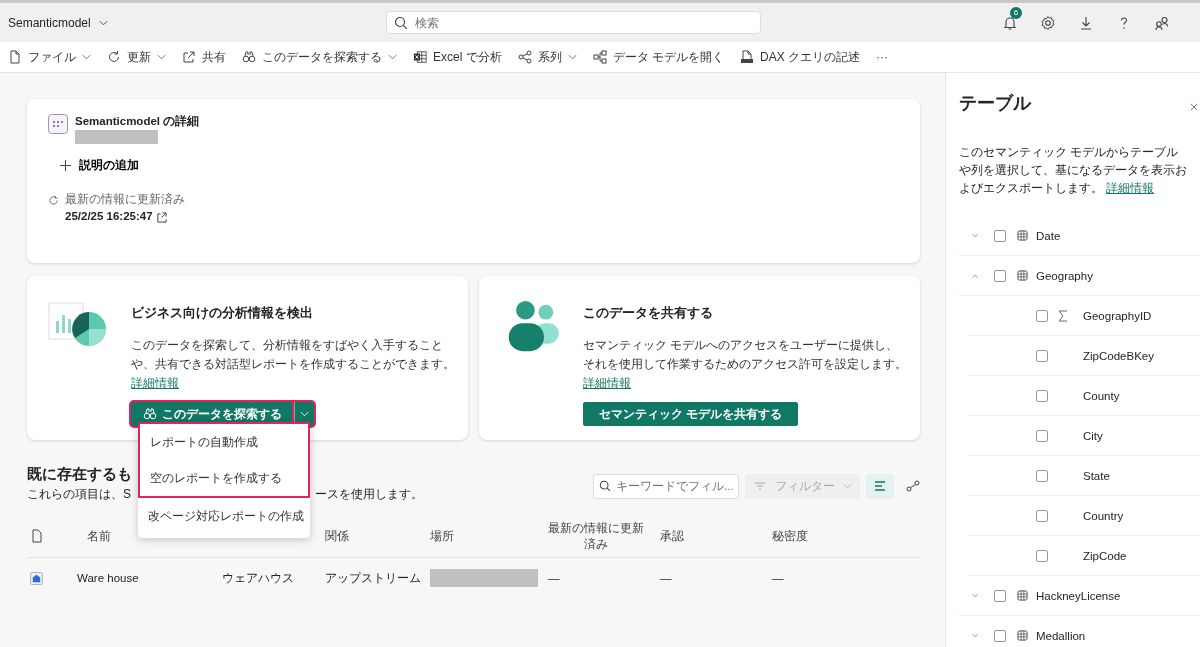 Image resolution: width=1200 pixels, height=647 pixels. I want to click on search-field: 検索, so click(573, 22).